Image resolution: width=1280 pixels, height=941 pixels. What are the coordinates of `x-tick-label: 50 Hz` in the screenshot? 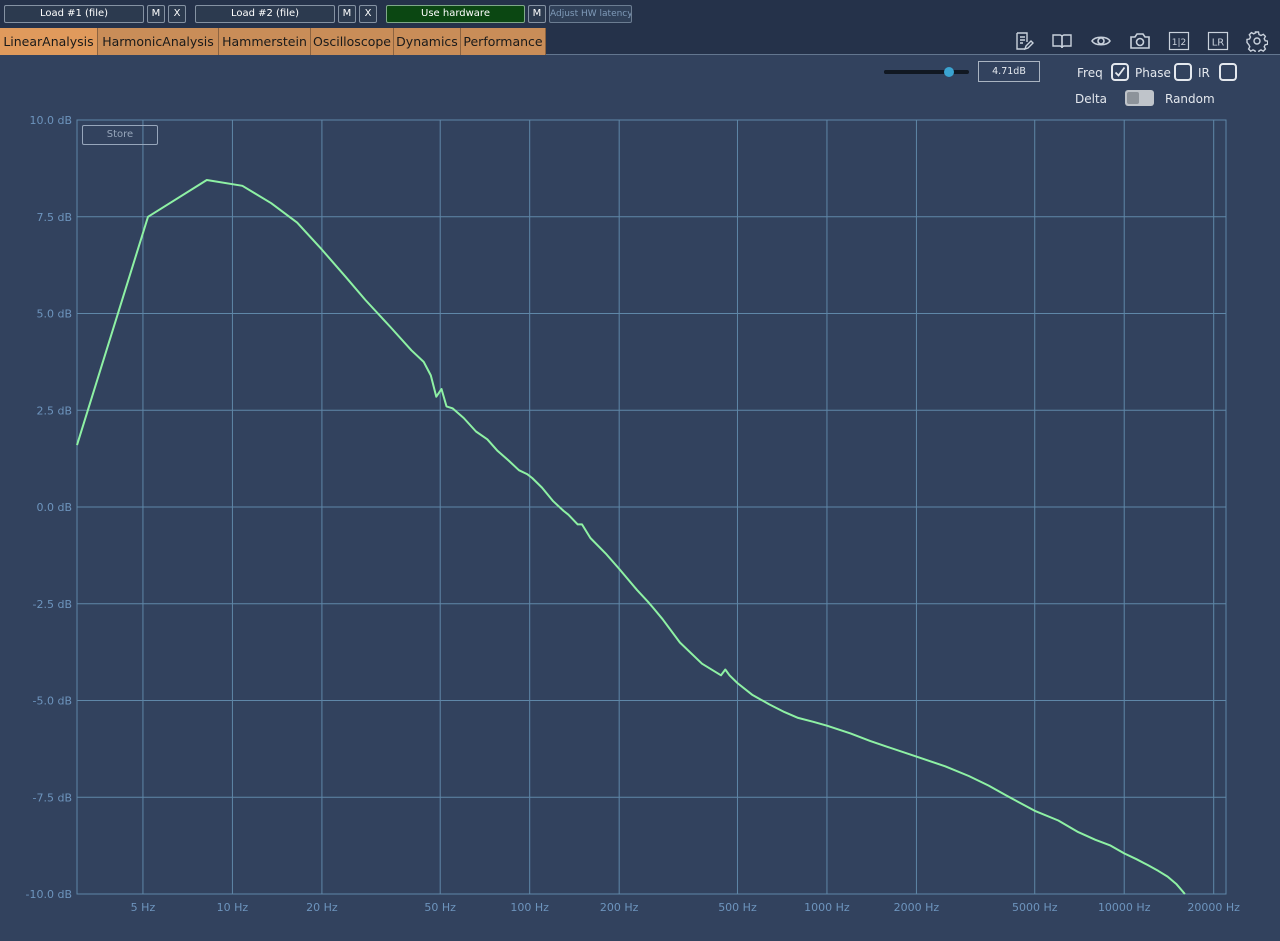 It's located at (440, 907).